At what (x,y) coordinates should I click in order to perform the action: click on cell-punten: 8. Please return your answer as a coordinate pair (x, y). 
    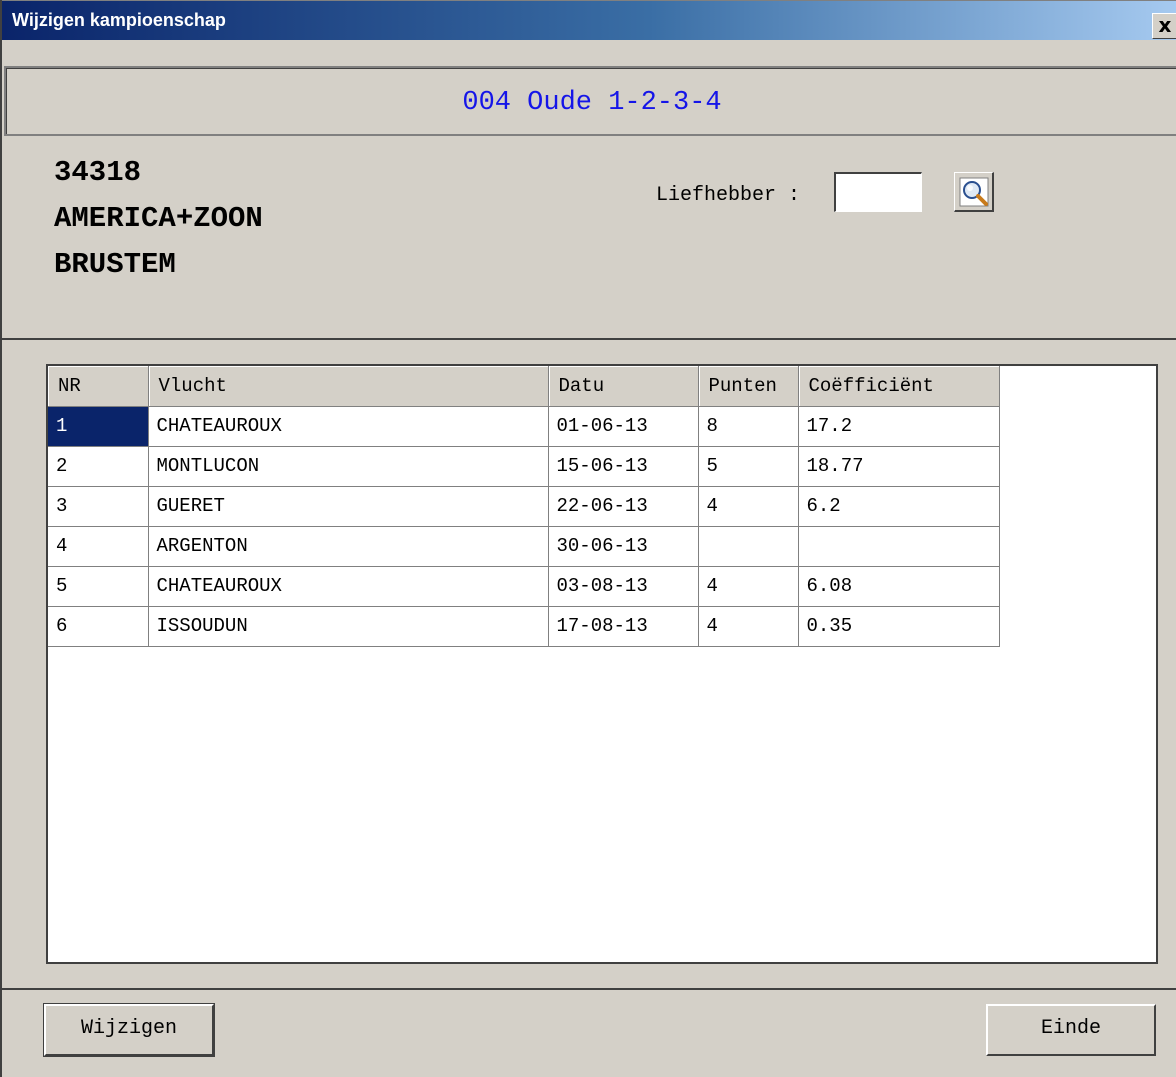
    Looking at the image, I should click on (748, 426).